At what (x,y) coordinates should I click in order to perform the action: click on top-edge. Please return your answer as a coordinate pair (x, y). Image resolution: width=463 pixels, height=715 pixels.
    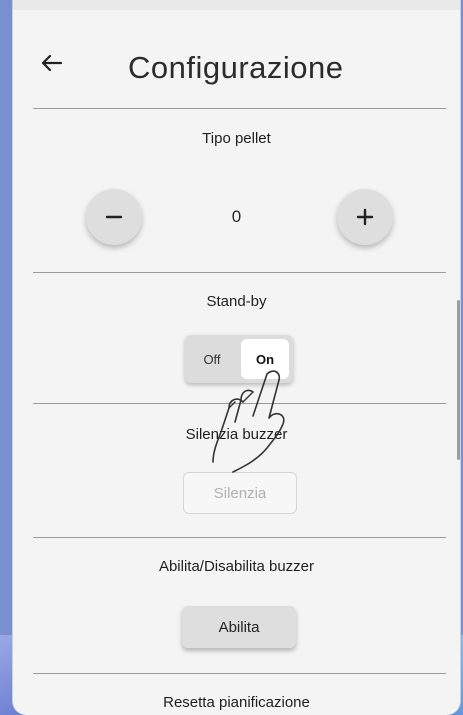
    Looking at the image, I should click on (236, 5).